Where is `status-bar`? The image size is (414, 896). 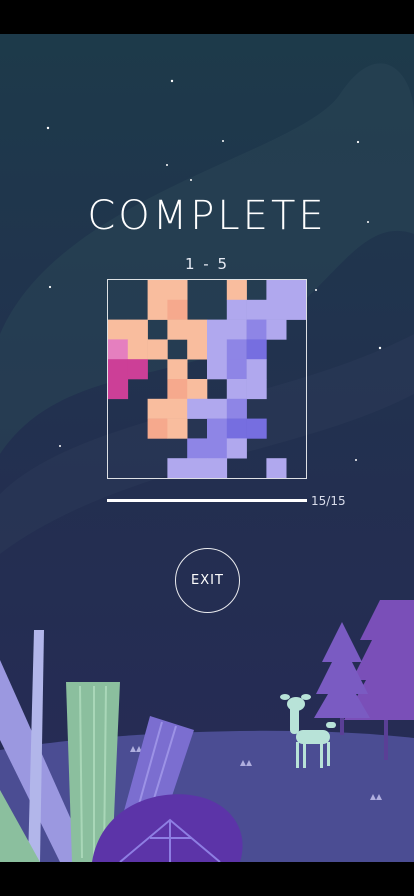
status-bar is located at coordinates (207, 17).